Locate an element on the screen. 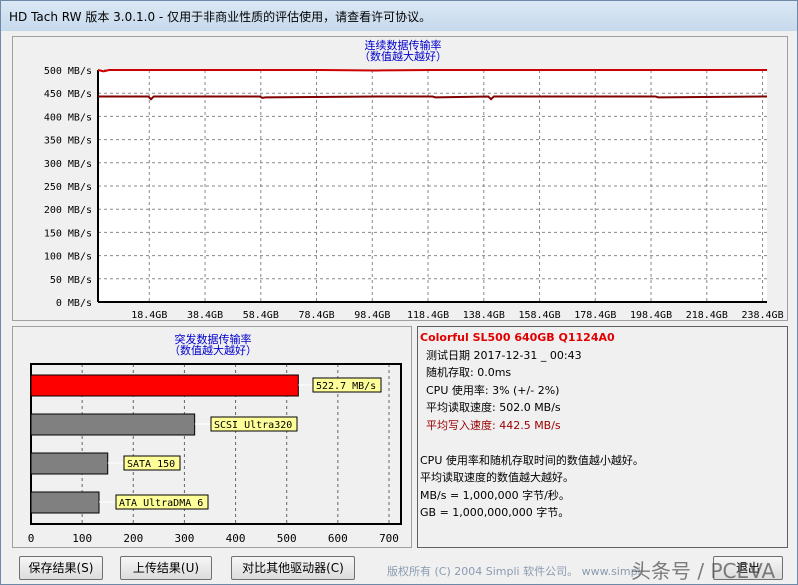 Image resolution: width=798 pixels, height=585 pixels. y-tick-label: 350 MB/s is located at coordinates (68, 141).